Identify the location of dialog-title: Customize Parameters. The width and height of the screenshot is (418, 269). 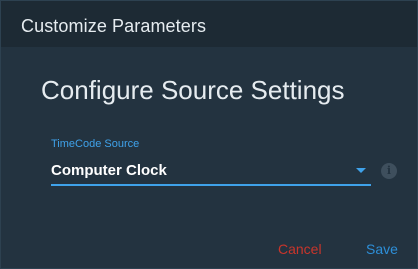
(114, 26).